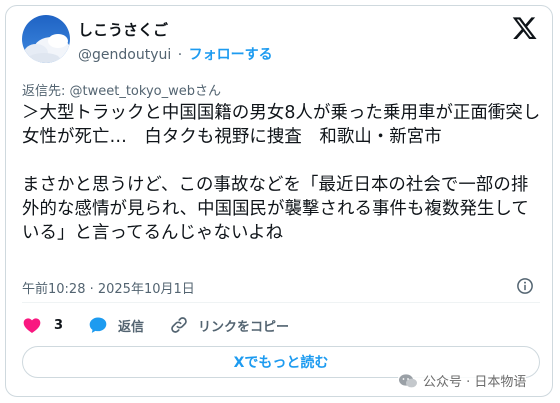  What do you see at coordinates (179, 325) in the screenshot?
I see `link-icon` at bounding box center [179, 325].